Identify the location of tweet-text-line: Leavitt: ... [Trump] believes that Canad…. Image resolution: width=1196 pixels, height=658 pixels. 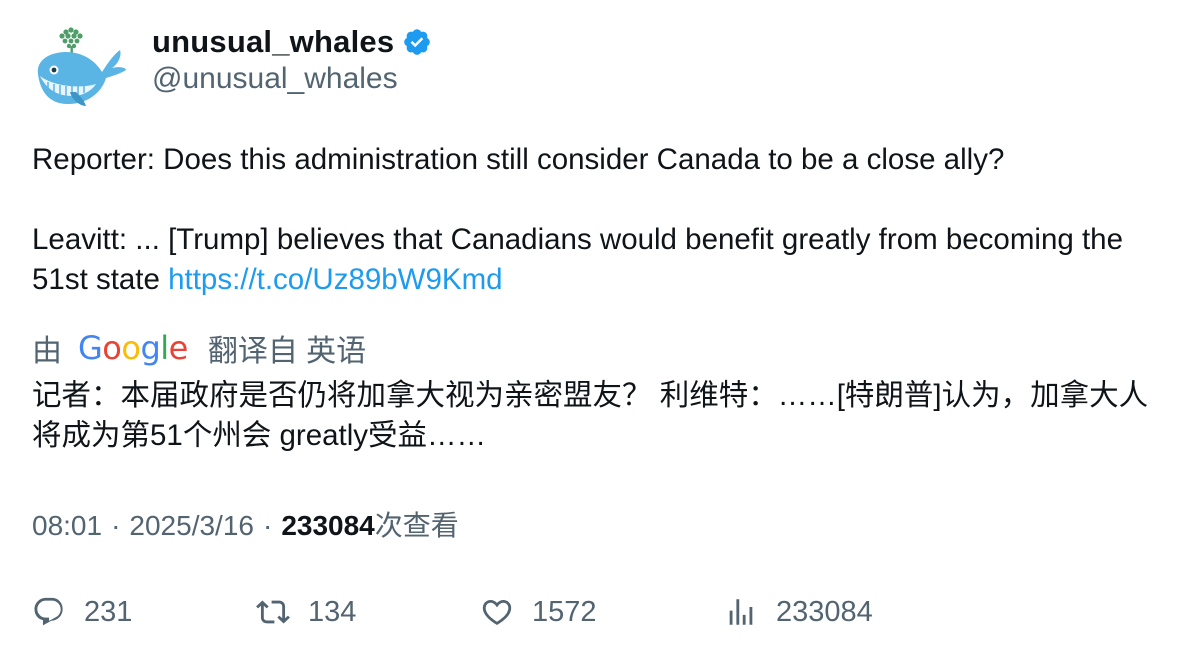
(602, 260).